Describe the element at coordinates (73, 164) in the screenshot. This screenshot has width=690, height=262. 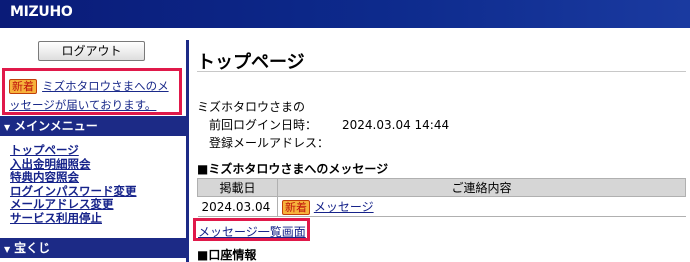
I see `menu-item-transaction-history: 入出金明細照会` at that location.